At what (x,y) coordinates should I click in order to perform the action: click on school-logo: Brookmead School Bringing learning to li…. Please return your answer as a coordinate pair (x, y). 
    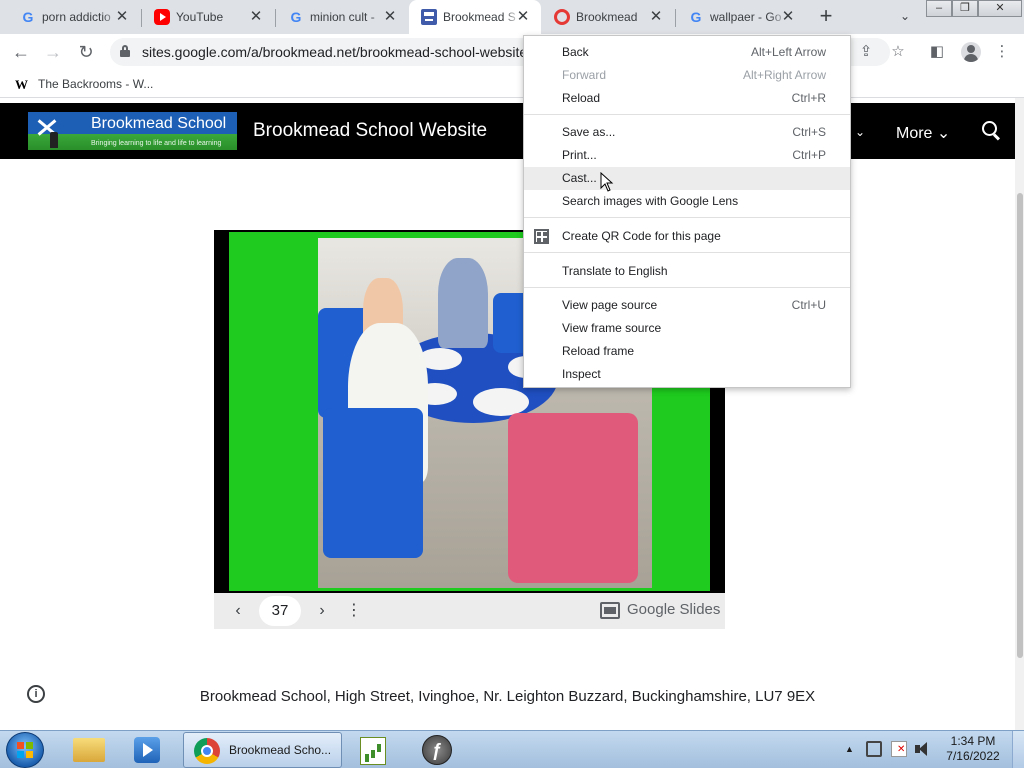
    Looking at the image, I should click on (132, 131).